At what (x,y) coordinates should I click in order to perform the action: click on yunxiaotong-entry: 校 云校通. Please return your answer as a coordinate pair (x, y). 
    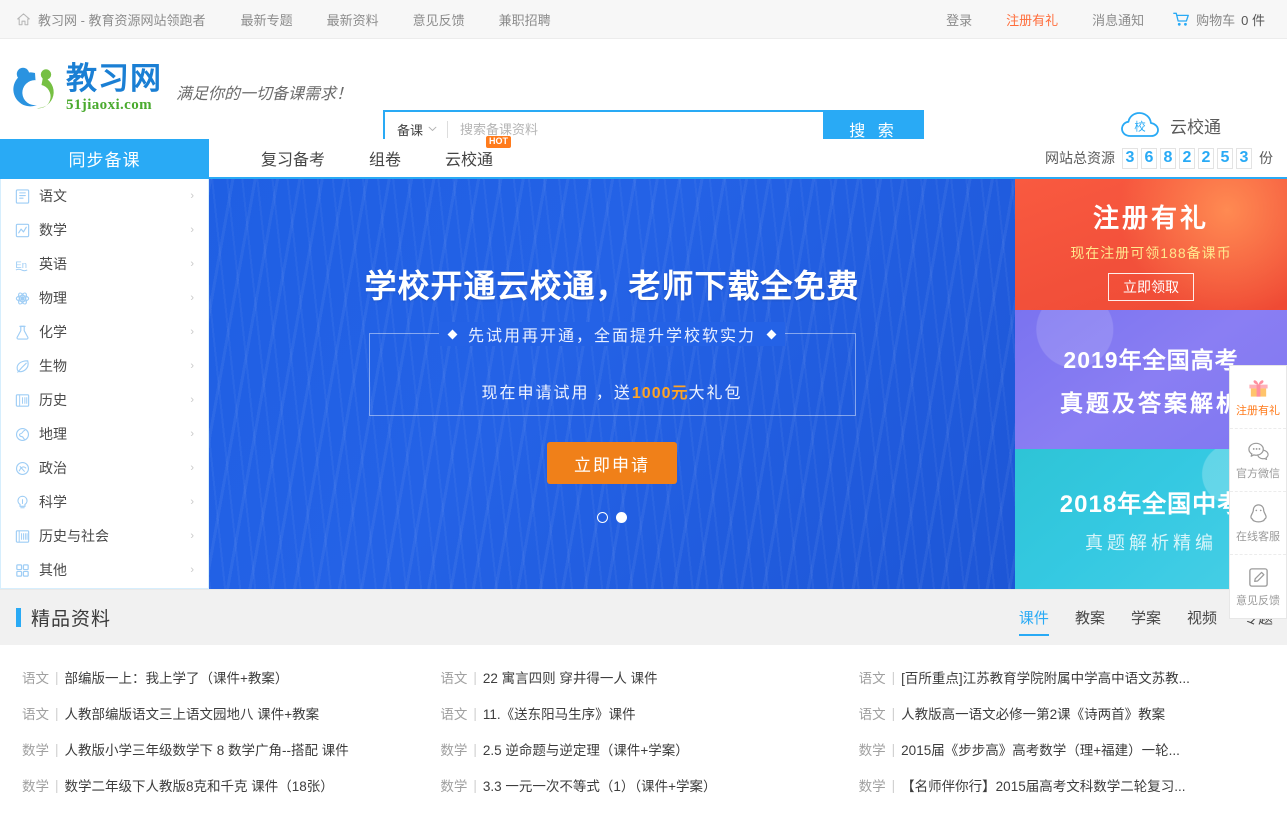
    Looking at the image, I should click on (1170, 125).